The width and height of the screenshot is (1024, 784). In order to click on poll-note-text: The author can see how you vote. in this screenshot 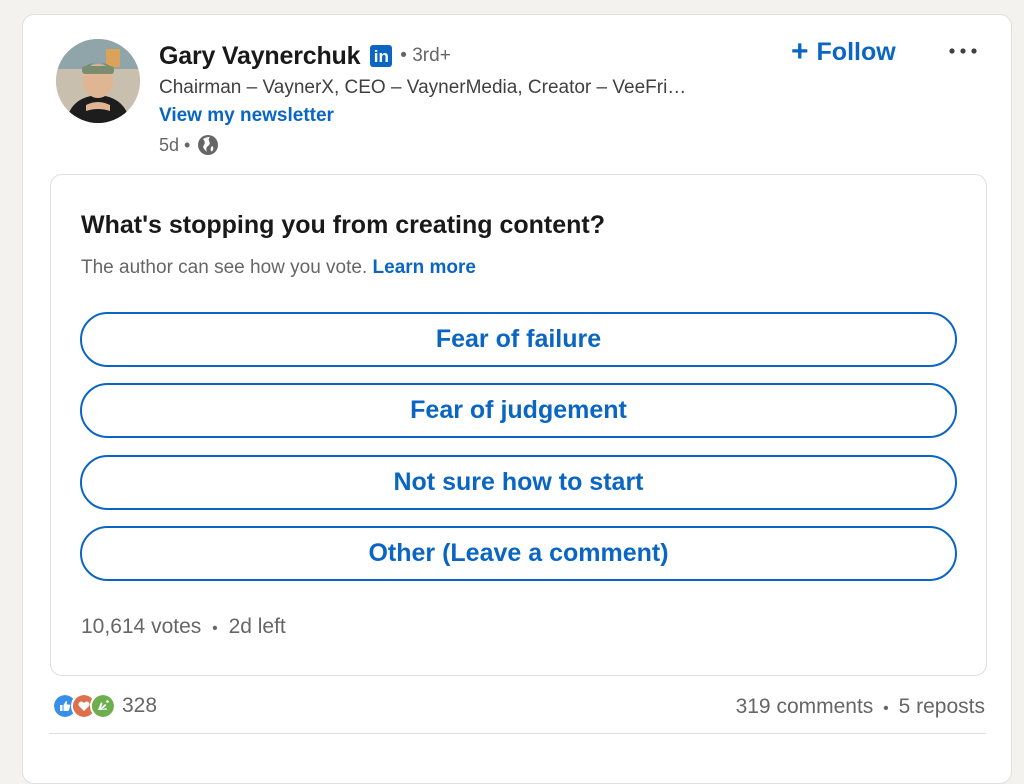, I will do `click(224, 267)`.